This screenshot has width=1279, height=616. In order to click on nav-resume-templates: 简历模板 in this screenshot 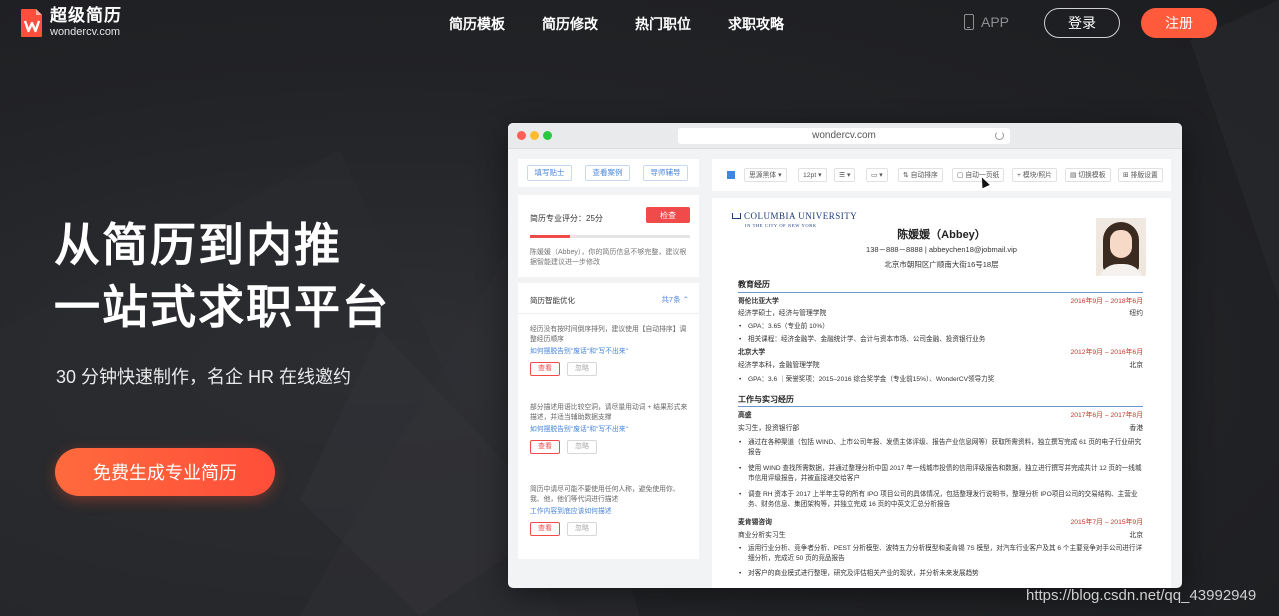, I will do `click(477, 24)`.